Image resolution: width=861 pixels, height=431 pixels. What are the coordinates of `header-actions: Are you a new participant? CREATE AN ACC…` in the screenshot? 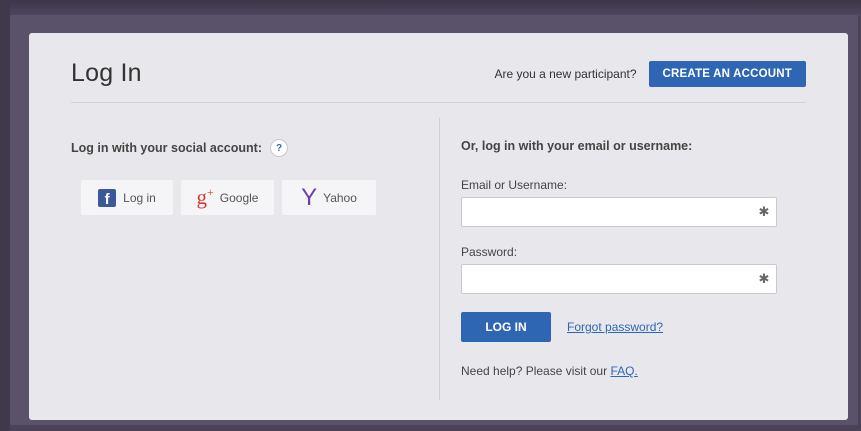 It's located at (650, 74).